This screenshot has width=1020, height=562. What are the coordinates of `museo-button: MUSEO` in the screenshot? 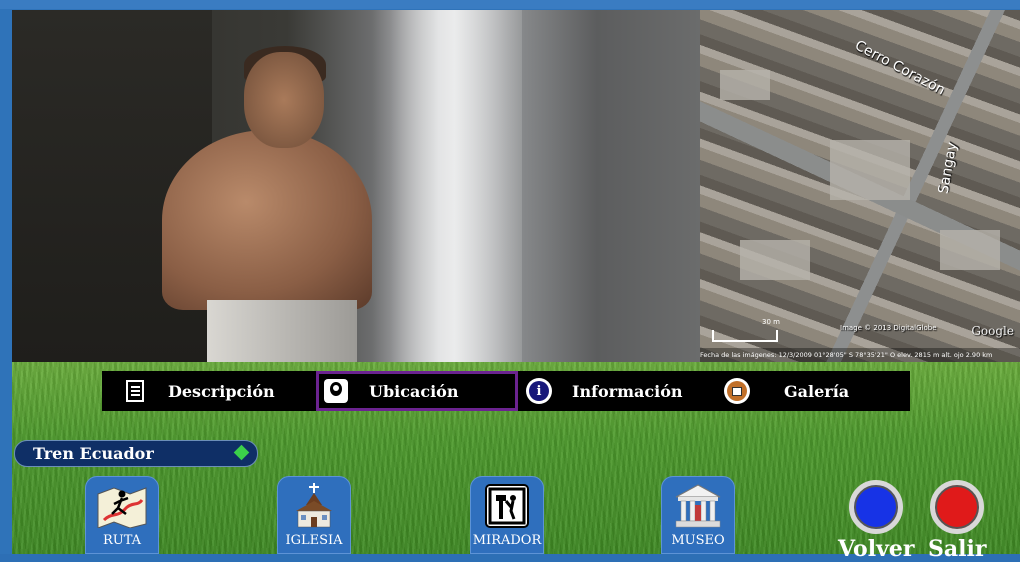 It's located at (698, 515).